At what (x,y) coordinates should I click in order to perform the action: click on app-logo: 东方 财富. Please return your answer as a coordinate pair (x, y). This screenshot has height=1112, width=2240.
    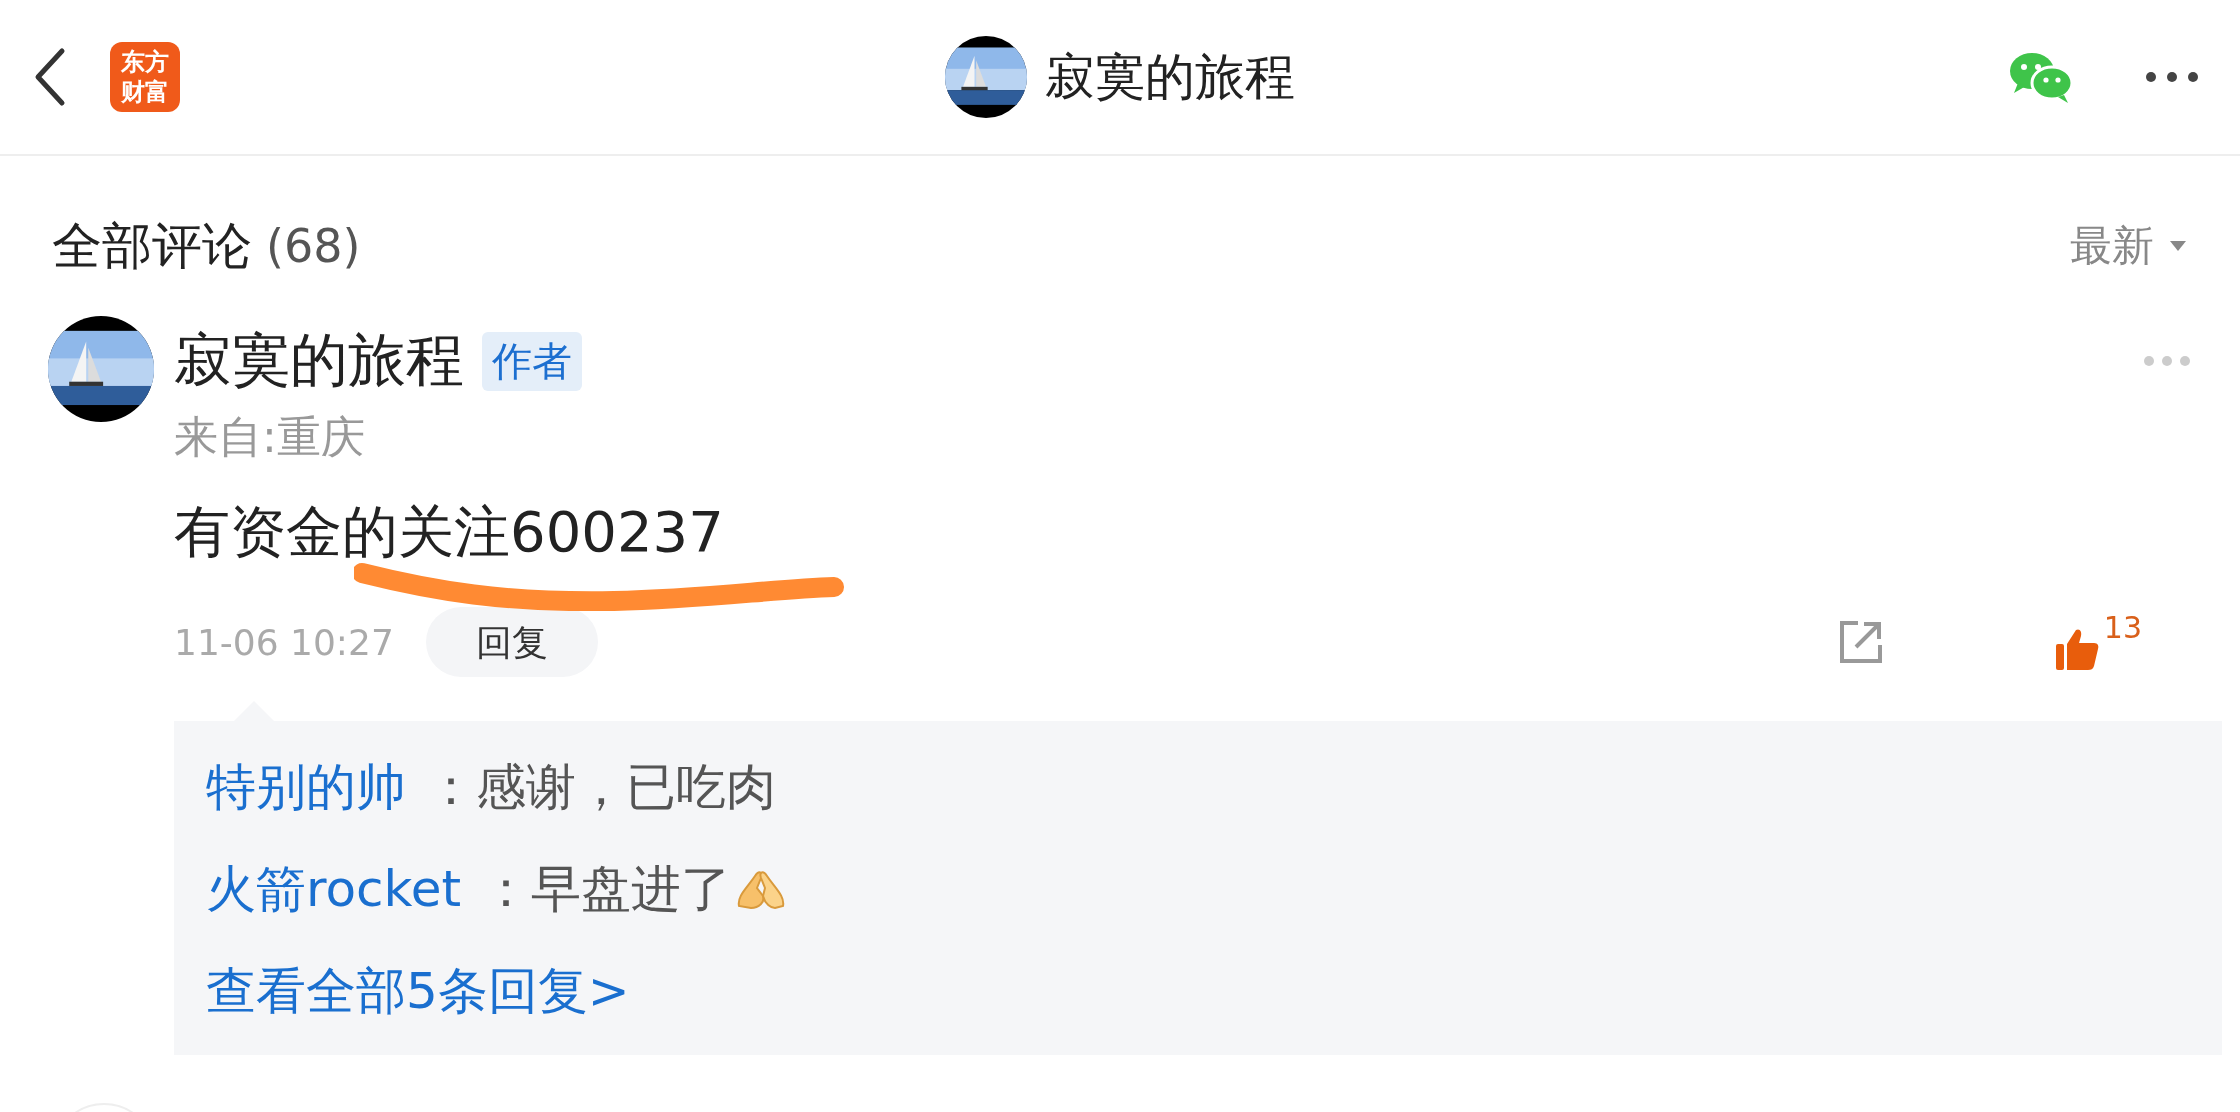
    Looking at the image, I should click on (145, 77).